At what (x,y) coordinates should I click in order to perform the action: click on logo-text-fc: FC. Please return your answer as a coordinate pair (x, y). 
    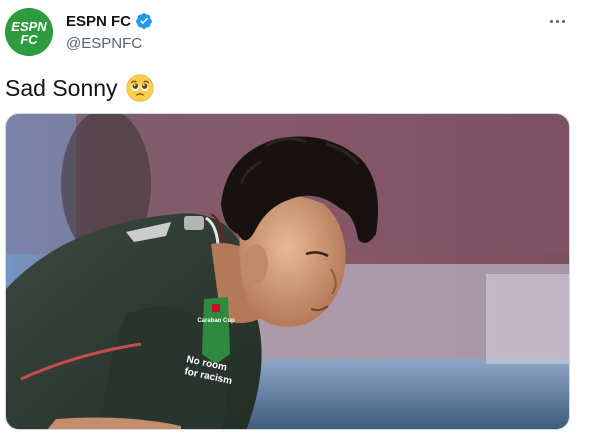
    Looking at the image, I should click on (29, 39).